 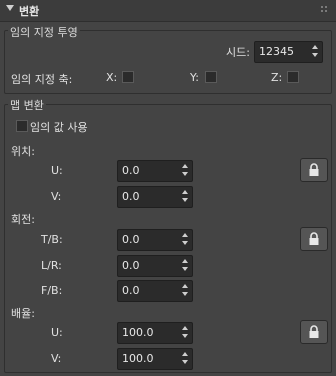 What do you see at coordinates (211, 77) in the screenshot?
I see `axis-y-checkbox` at bounding box center [211, 77].